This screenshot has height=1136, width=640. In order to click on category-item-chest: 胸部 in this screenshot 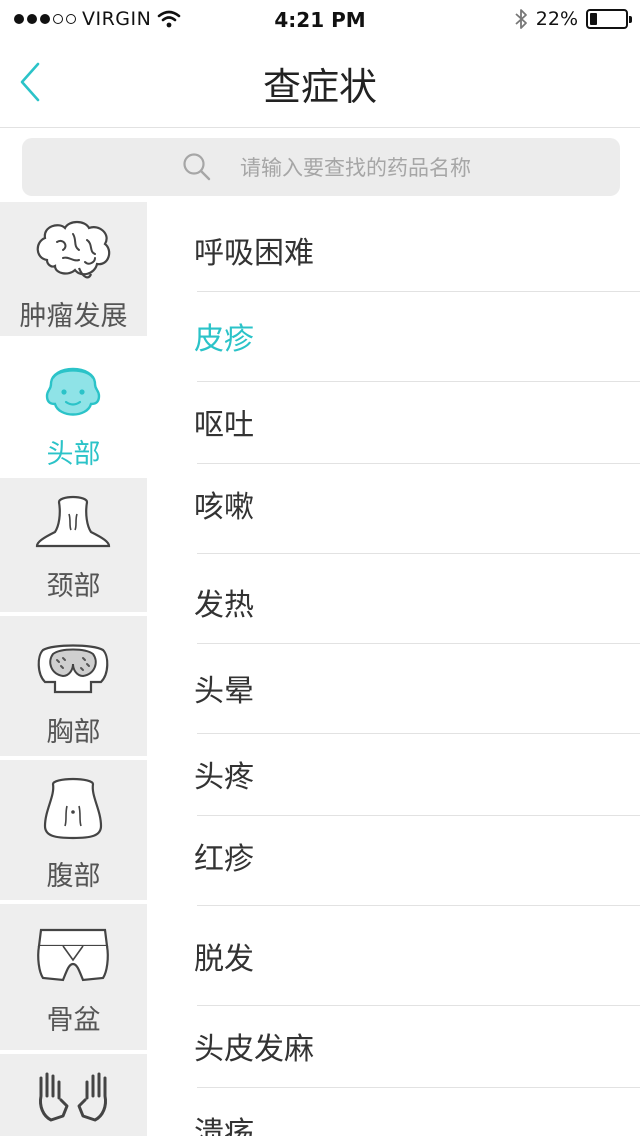, I will do `click(73, 686)`.